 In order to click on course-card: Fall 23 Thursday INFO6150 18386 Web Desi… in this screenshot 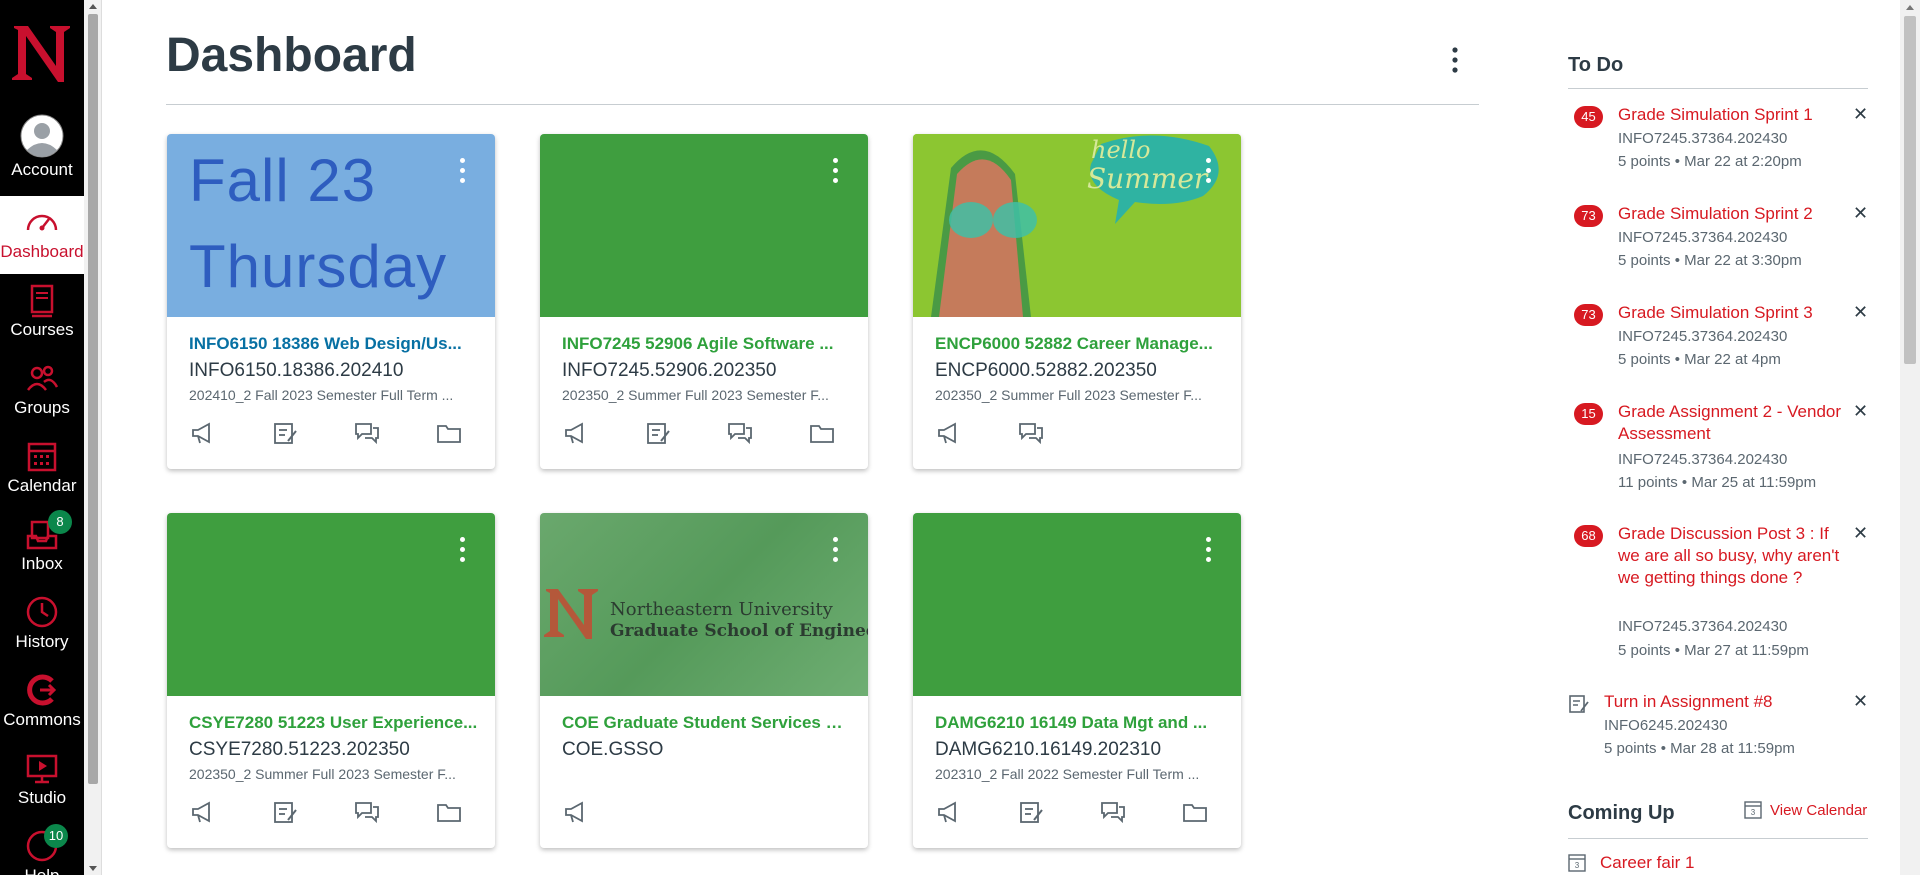, I will do `click(331, 301)`.